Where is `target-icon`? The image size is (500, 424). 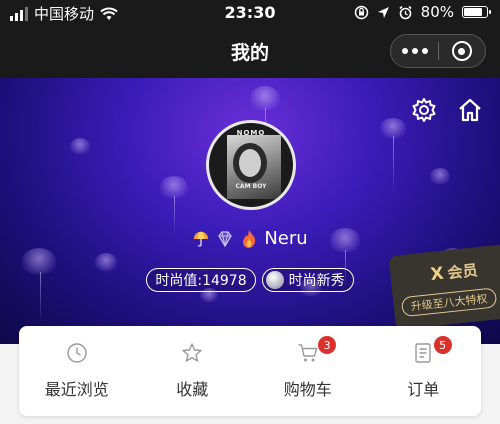
target-icon is located at coordinates (461, 51).